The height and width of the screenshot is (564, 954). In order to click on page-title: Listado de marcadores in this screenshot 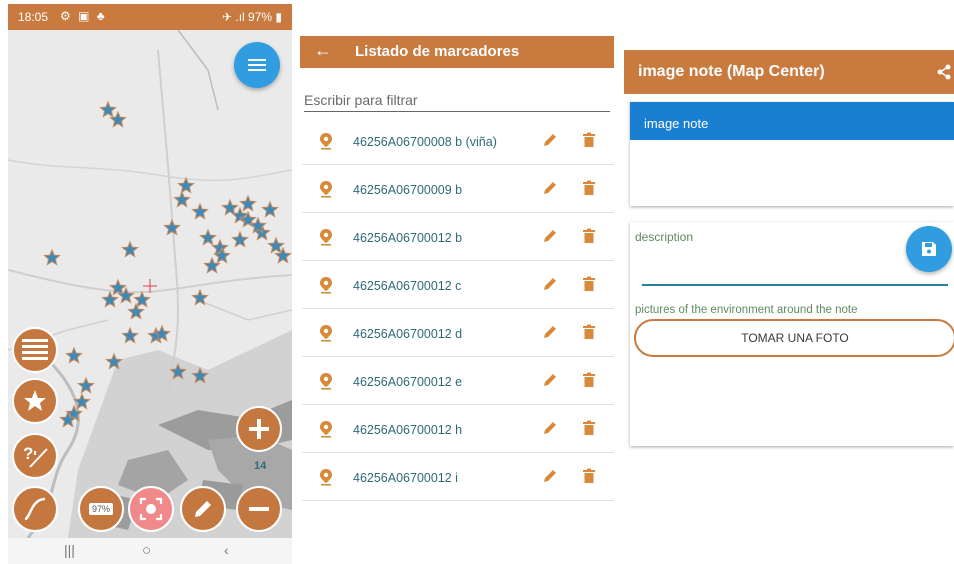, I will do `click(437, 51)`.